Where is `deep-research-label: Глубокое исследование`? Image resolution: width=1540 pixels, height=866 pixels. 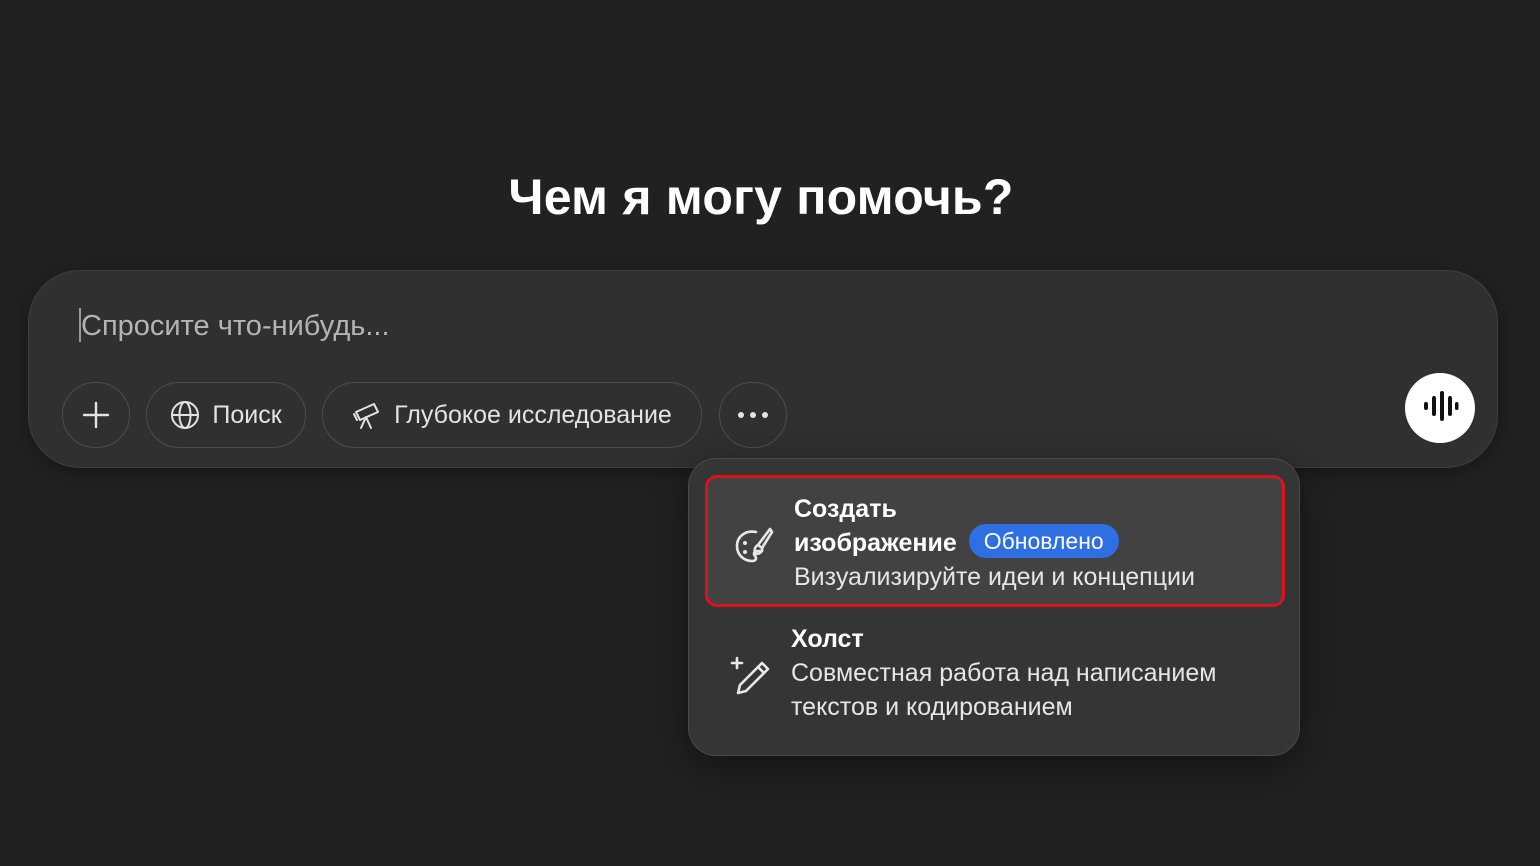
deep-research-label: Глубокое исследование is located at coordinates (533, 414).